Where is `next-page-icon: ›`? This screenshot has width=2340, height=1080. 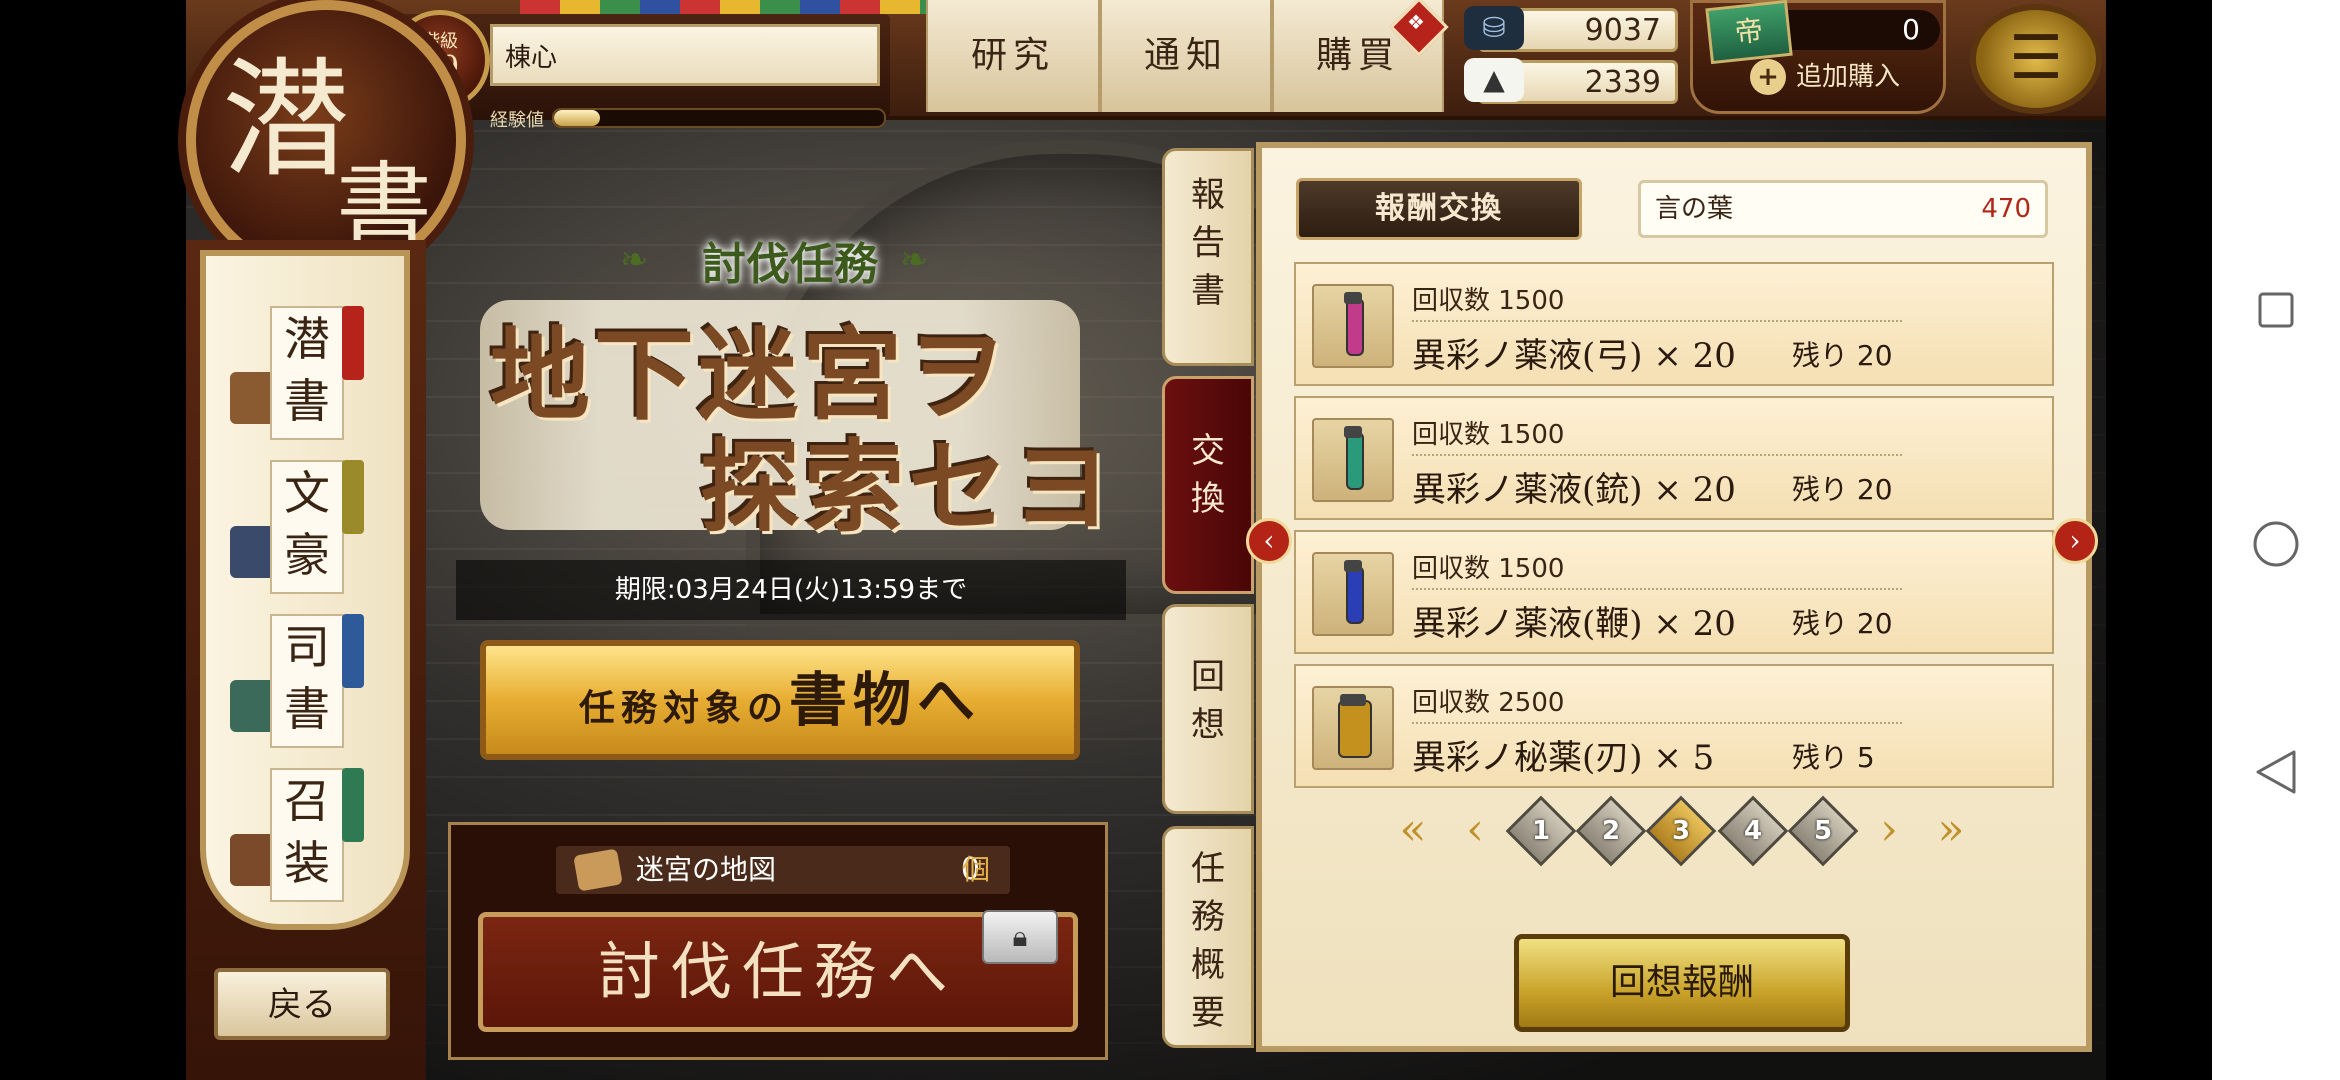 next-page-icon: › is located at coordinates (1889, 830).